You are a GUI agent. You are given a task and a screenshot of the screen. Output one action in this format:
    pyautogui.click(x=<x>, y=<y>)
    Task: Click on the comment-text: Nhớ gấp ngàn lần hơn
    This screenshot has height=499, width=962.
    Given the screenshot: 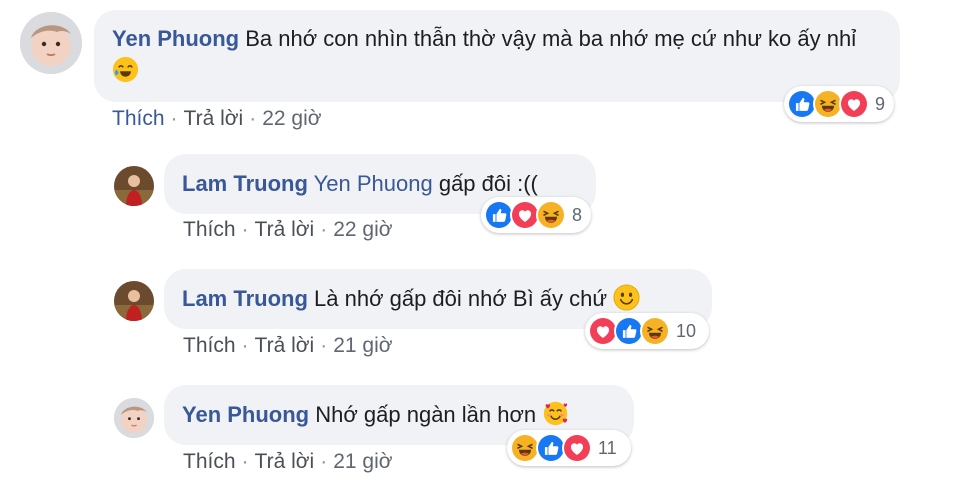 What is the action you would take?
    pyautogui.click(x=426, y=414)
    